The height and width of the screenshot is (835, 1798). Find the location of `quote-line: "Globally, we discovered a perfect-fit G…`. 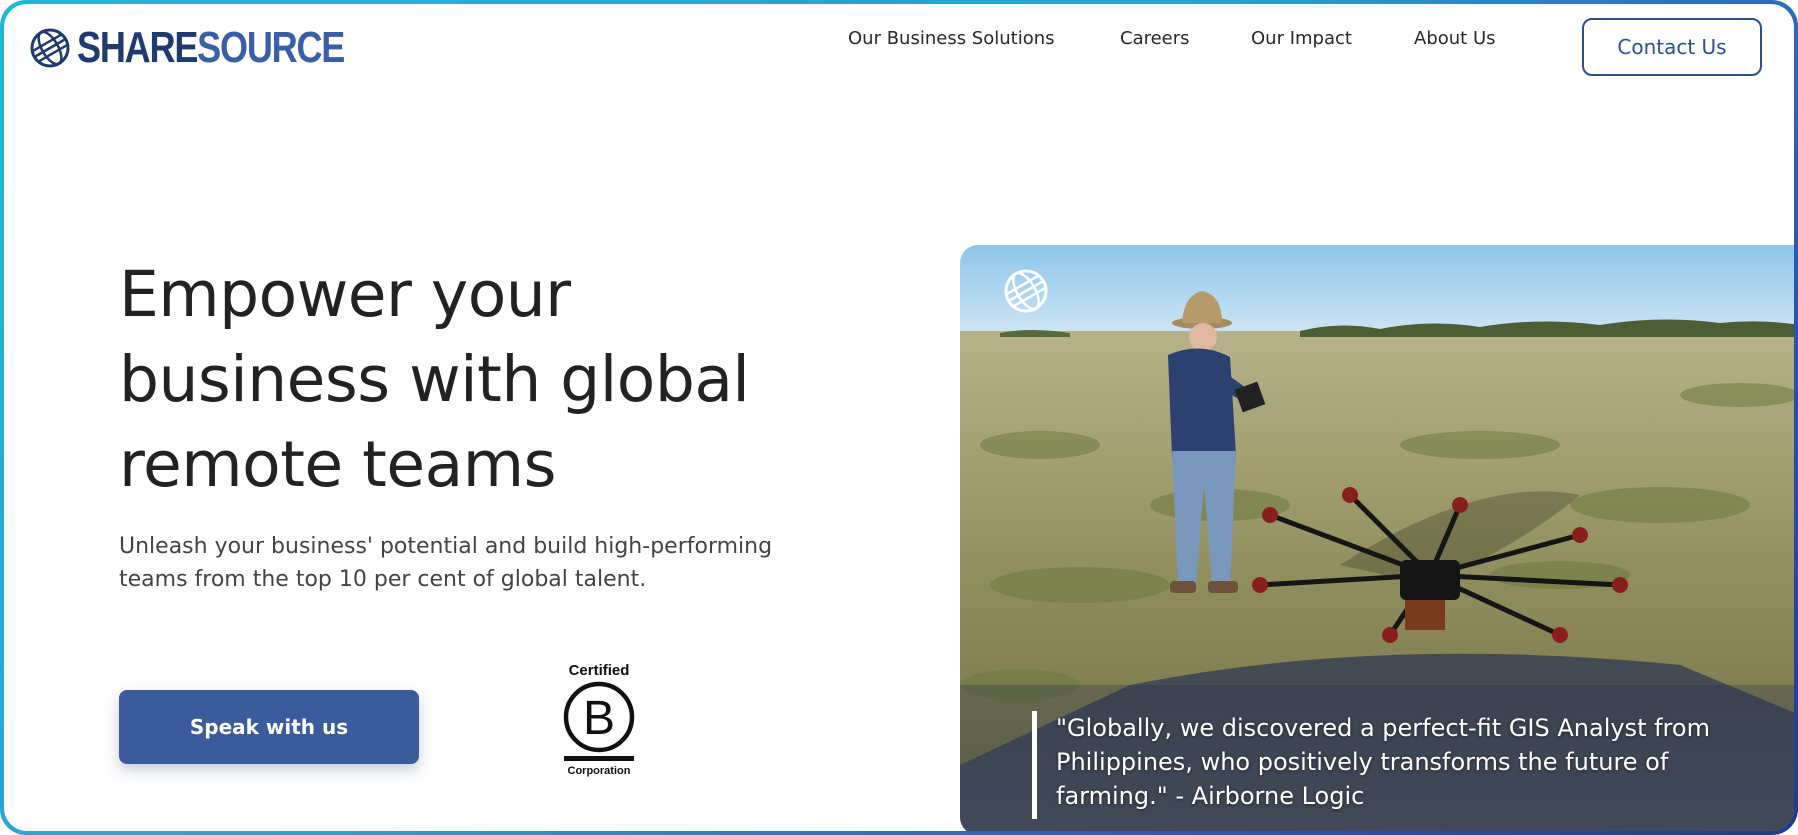

quote-line: "Globally, we discovered a perfect-fit G… is located at coordinates (1383, 728).